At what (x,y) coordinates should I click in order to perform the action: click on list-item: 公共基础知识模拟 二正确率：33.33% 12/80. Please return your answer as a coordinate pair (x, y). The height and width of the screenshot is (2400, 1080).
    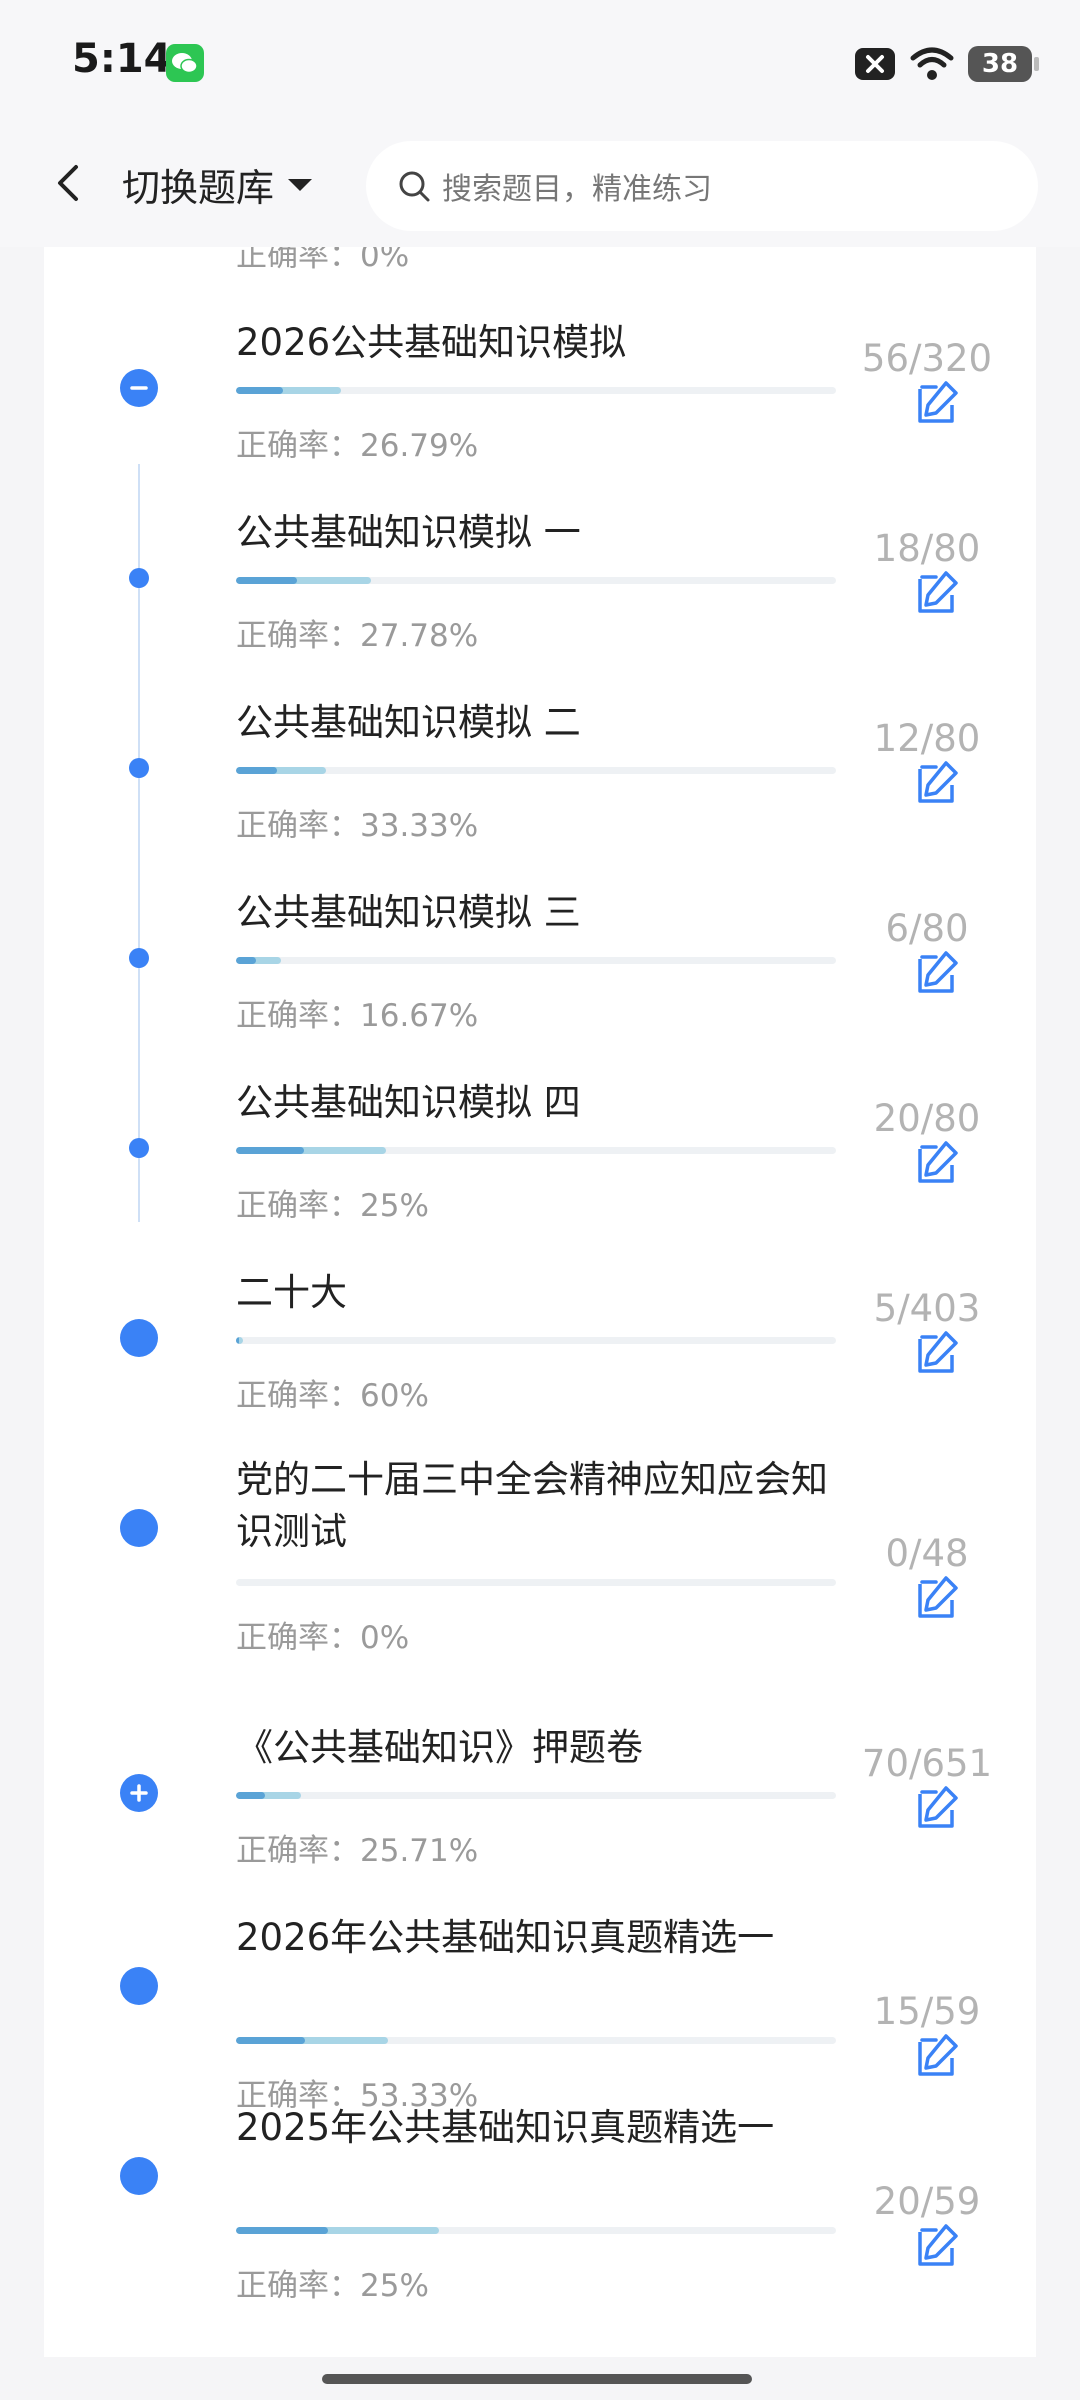
    Looking at the image, I should click on (540, 735).